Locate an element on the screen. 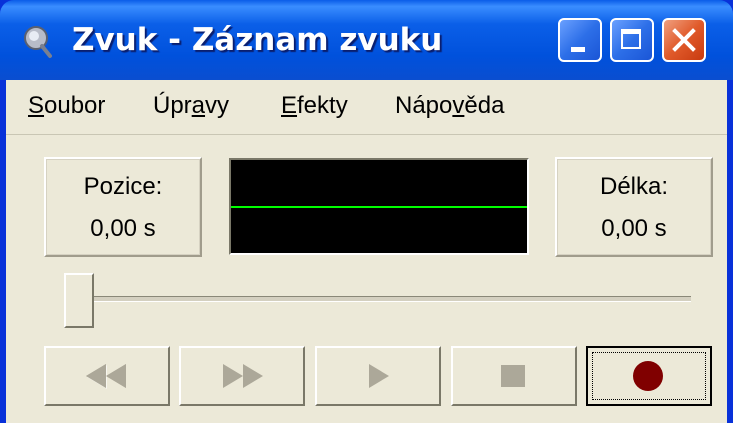 The height and width of the screenshot is (423, 733). menu-efekty: Efekty is located at coordinates (314, 106).